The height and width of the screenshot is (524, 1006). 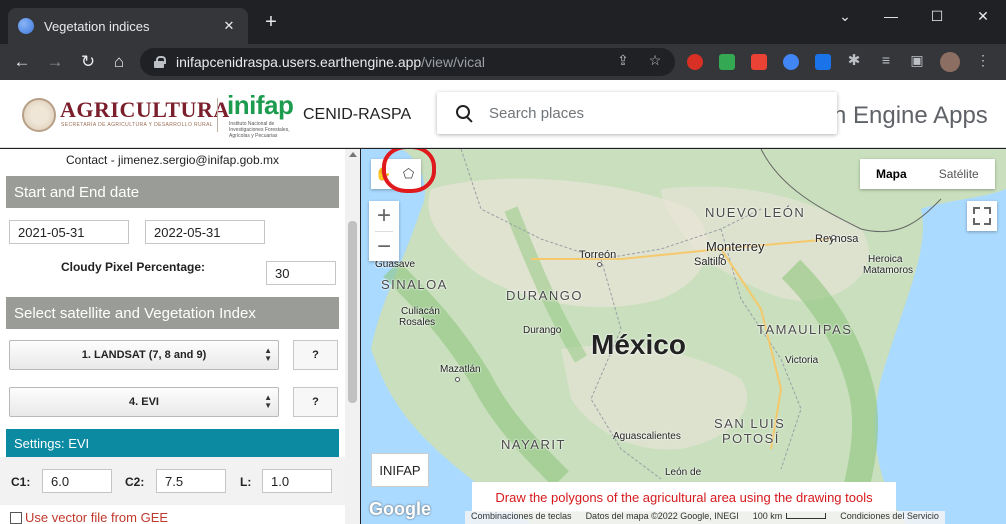 I want to click on map-label-sinaloa: SINALOA, so click(x=414, y=284).